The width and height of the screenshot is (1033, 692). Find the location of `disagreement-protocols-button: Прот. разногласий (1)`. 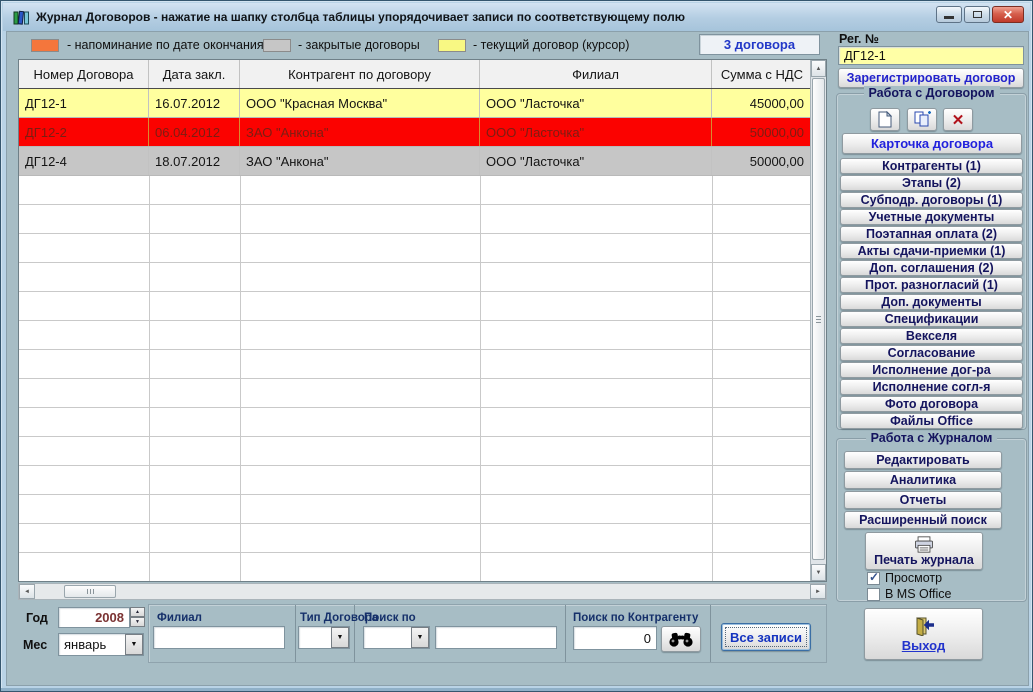

disagreement-protocols-button: Прот. разногласий (1) is located at coordinates (931, 285).